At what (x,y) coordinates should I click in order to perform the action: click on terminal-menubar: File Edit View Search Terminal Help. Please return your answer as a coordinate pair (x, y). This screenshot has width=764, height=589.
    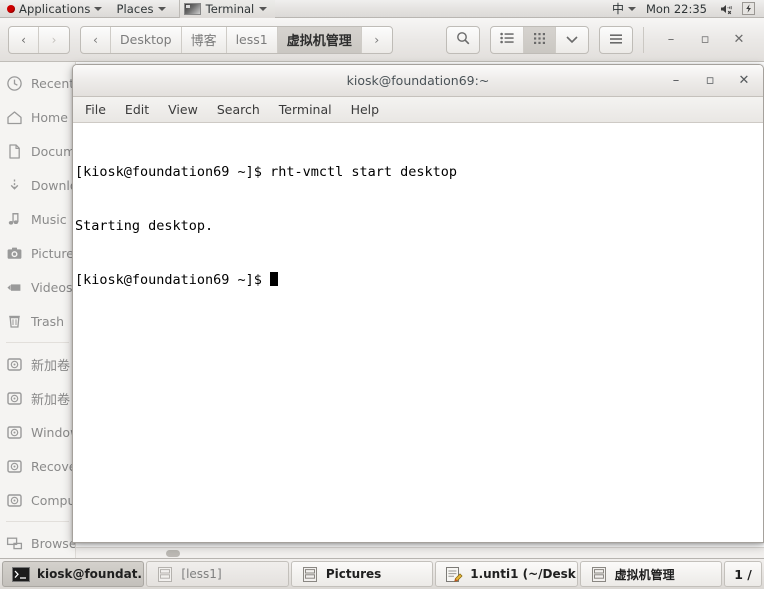
    Looking at the image, I should click on (418, 110).